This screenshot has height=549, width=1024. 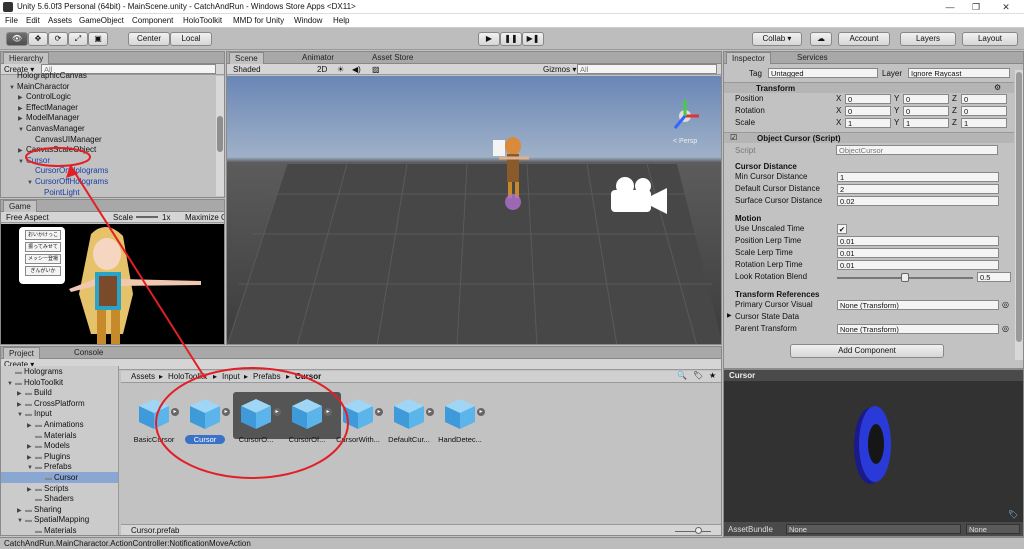 What do you see at coordinates (112, 284) in the screenshot?
I see `game-view: おいかけっこ 振ってみせて メッシー登場 ぎんがいか` at bounding box center [112, 284].